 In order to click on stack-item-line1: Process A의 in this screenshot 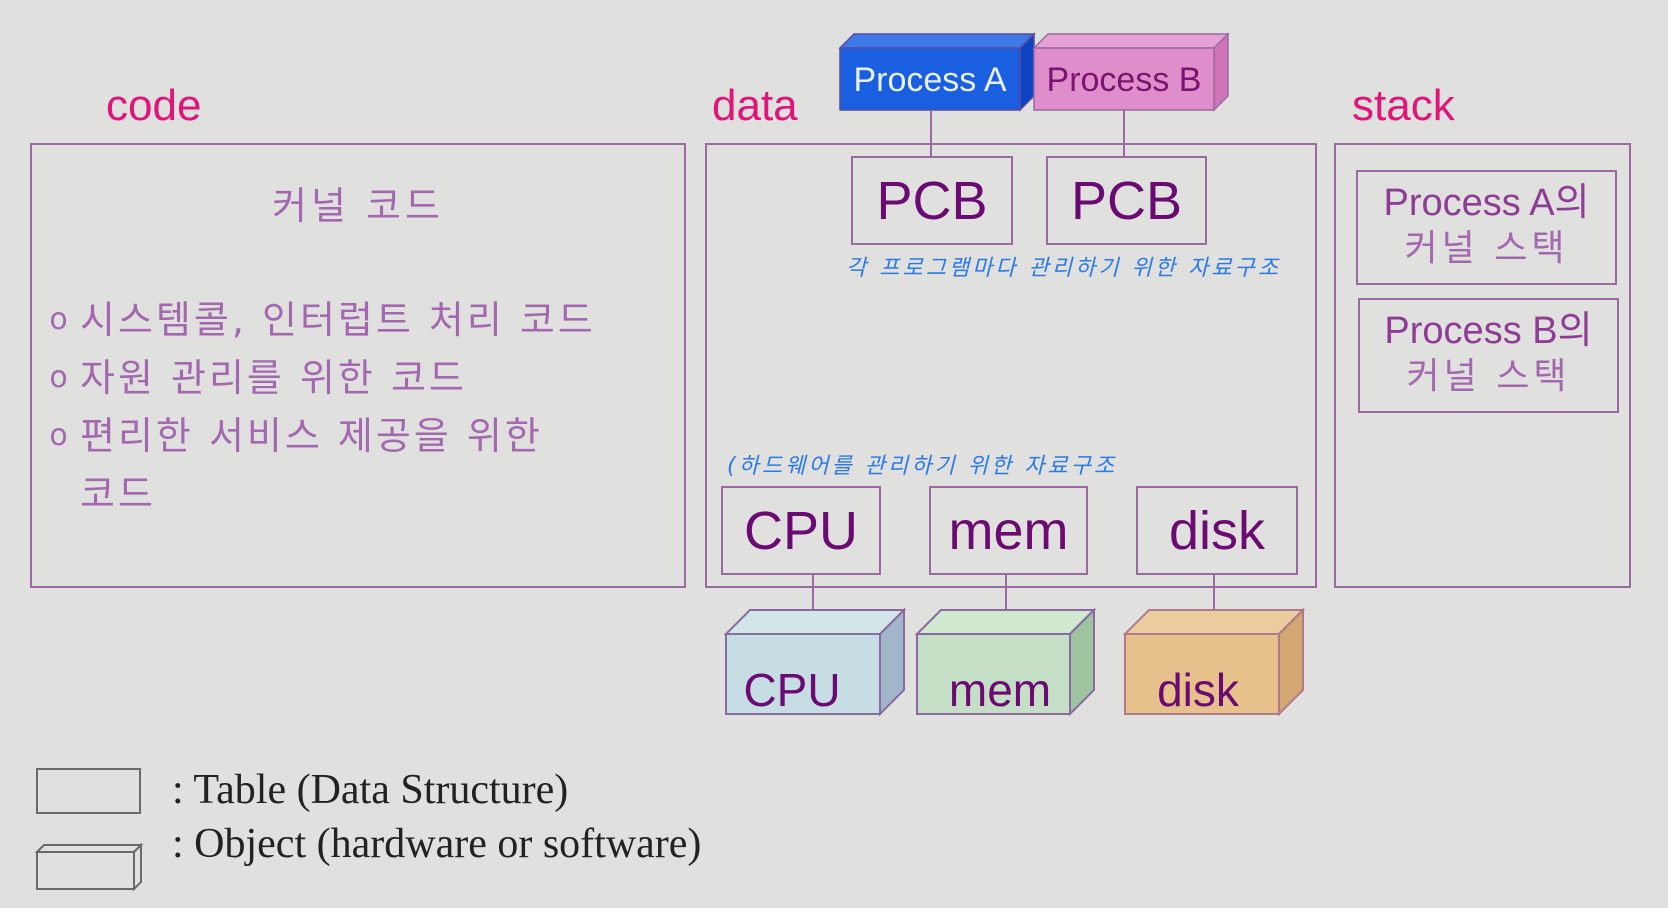, I will do `click(1486, 203)`.